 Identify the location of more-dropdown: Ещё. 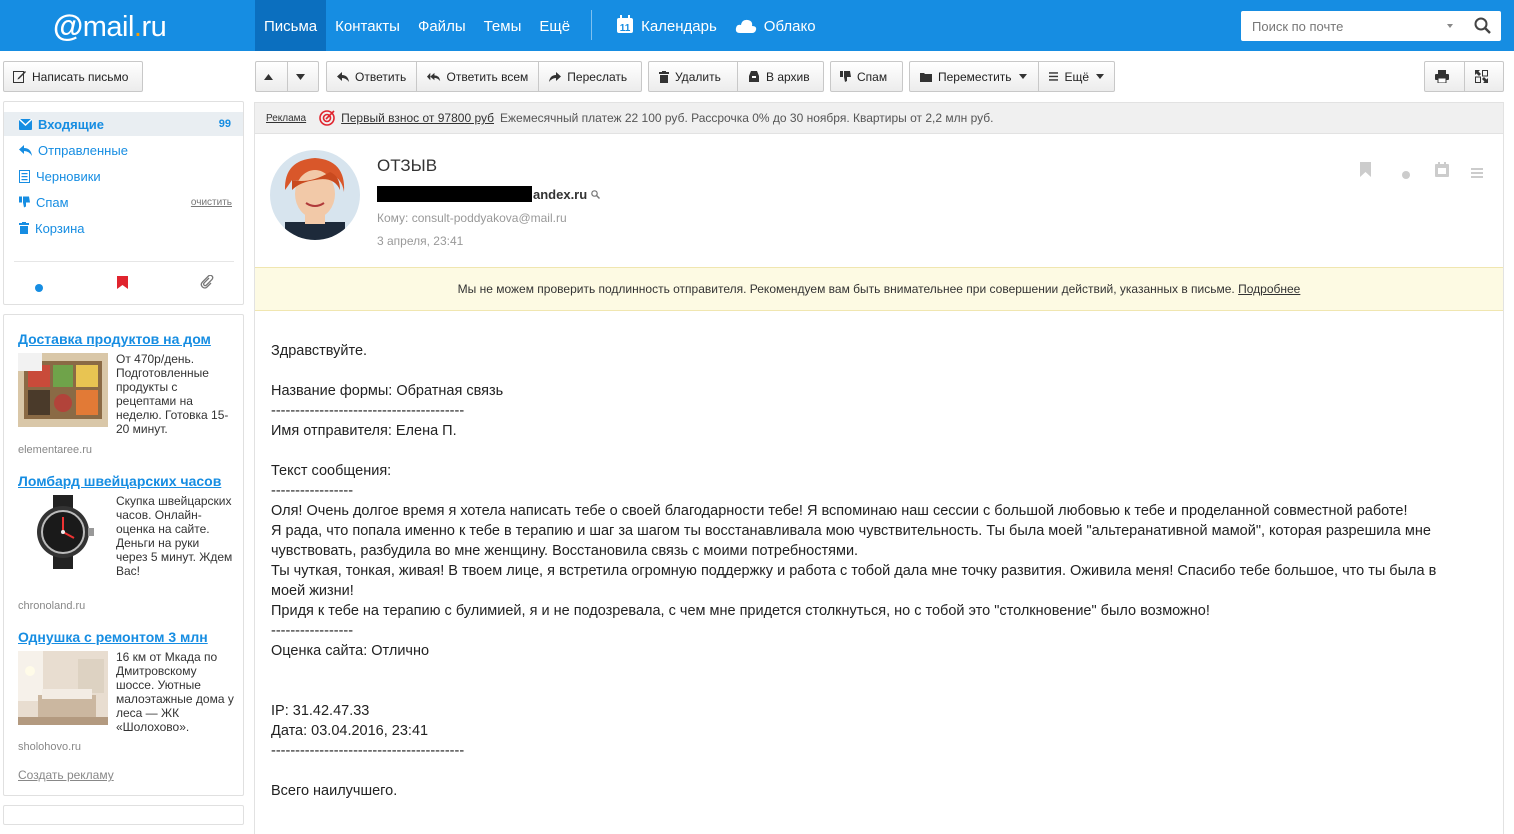
(1076, 76).